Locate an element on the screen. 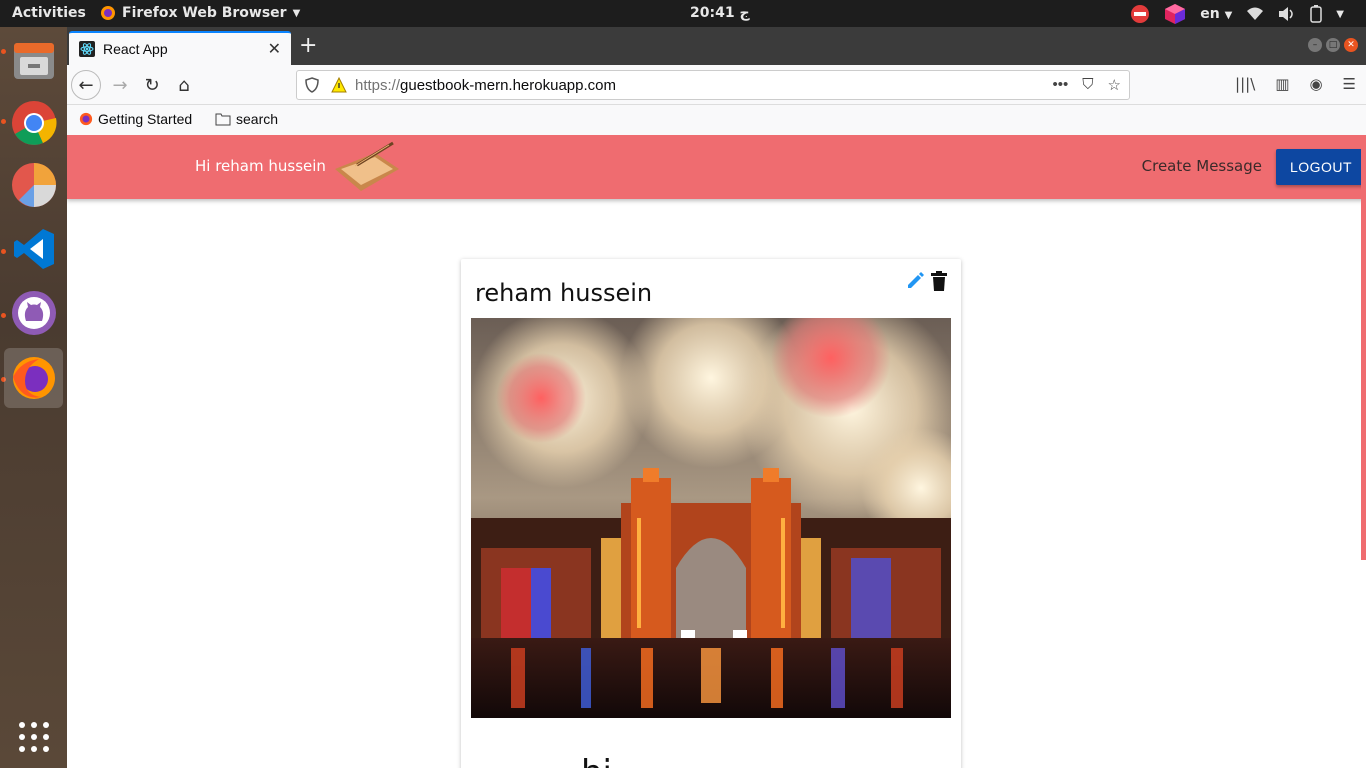 The image size is (1366, 768). tracking-shield-icon is located at coordinates (312, 85).